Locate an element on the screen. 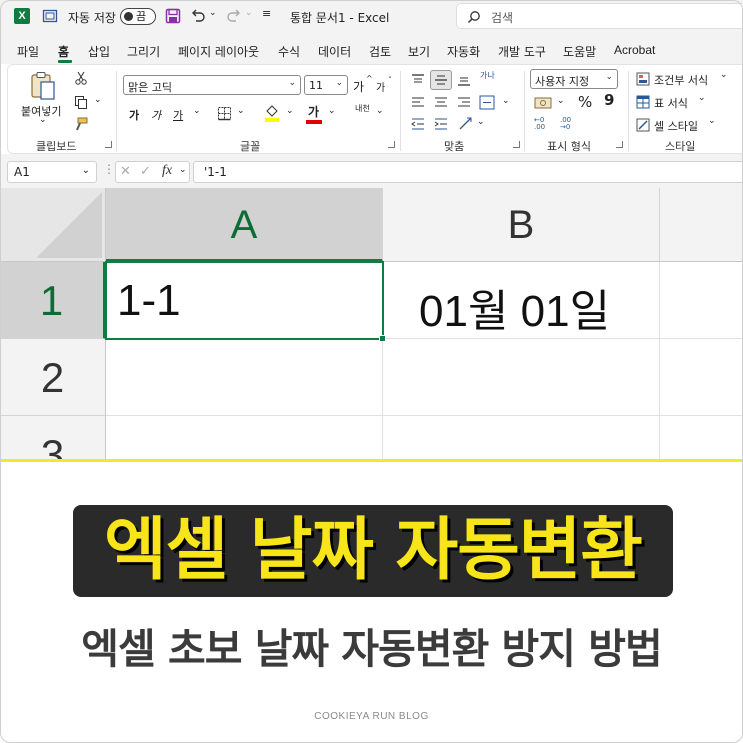 This screenshot has width=743, height=743. tab-help: 도움말 is located at coordinates (579, 51).